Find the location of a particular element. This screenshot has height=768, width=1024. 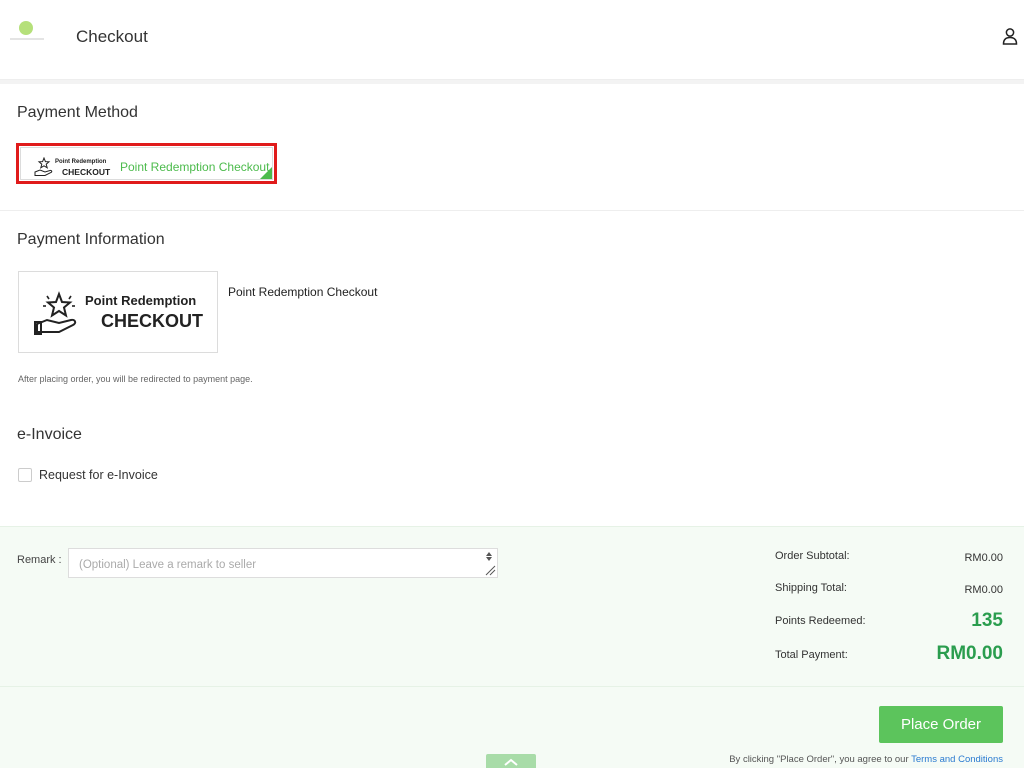

header: Checkout is located at coordinates (512, 40).